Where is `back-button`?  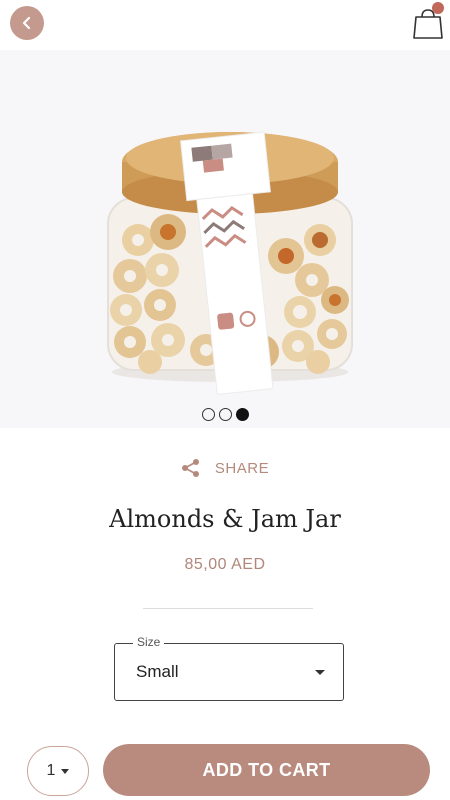 back-button is located at coordinates (27, 23).